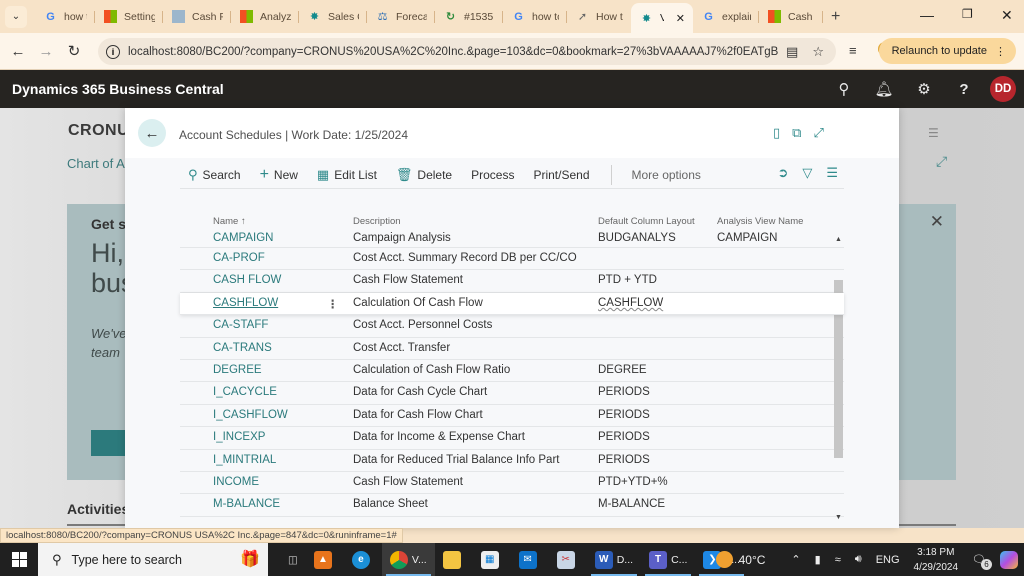 This screenshot has height=576, width=1024. What do you see at coordinates (246, 504) in the screenshot?
I see `cell-name: M-BALANCE` at bounding box center [246, 504].